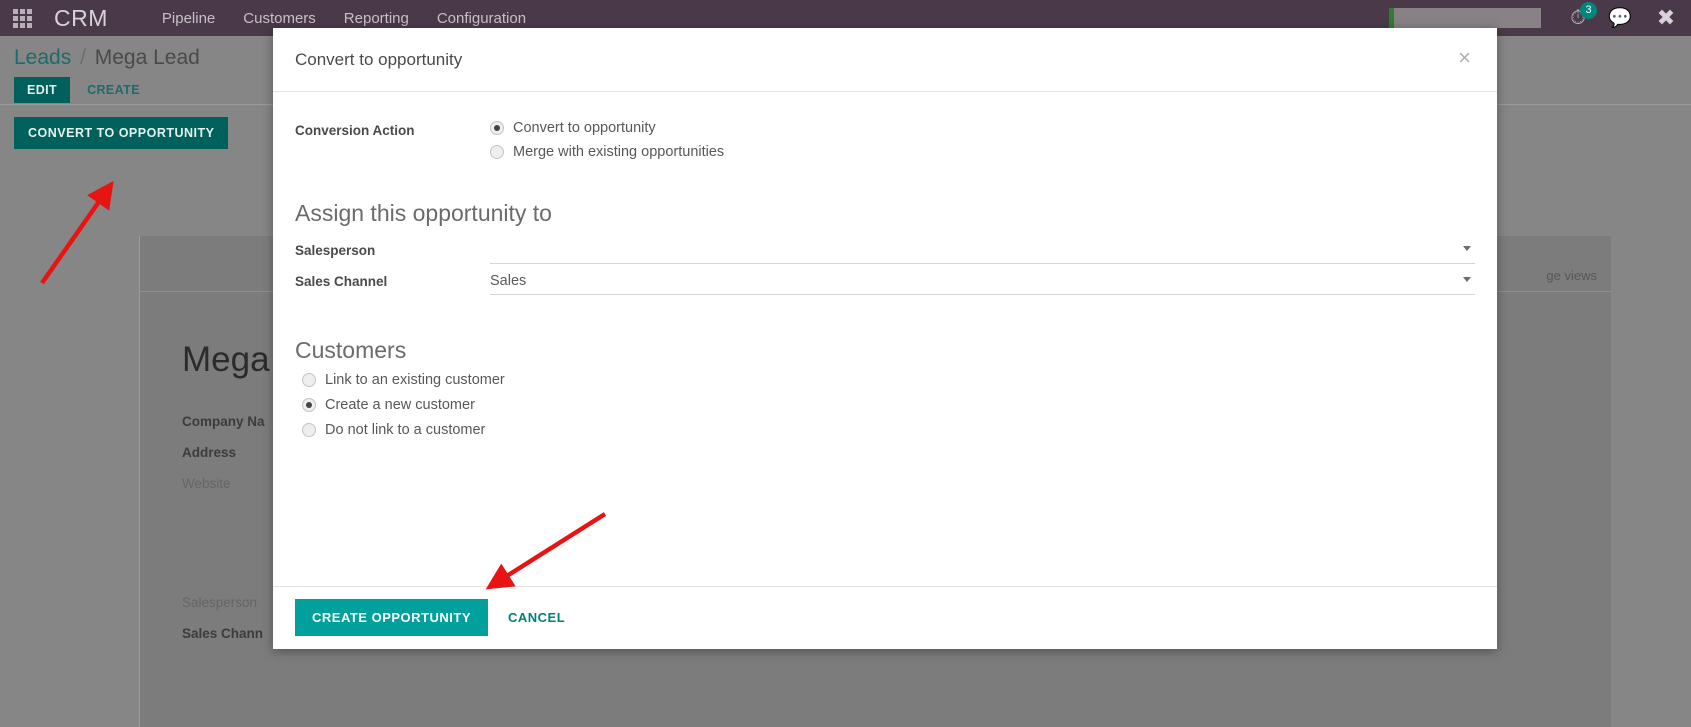 The width and height of the screenshot is (1691, 727). I want to click on radio-merge-with-existing-label: Merge with existing opportunities, so click(619, 152).